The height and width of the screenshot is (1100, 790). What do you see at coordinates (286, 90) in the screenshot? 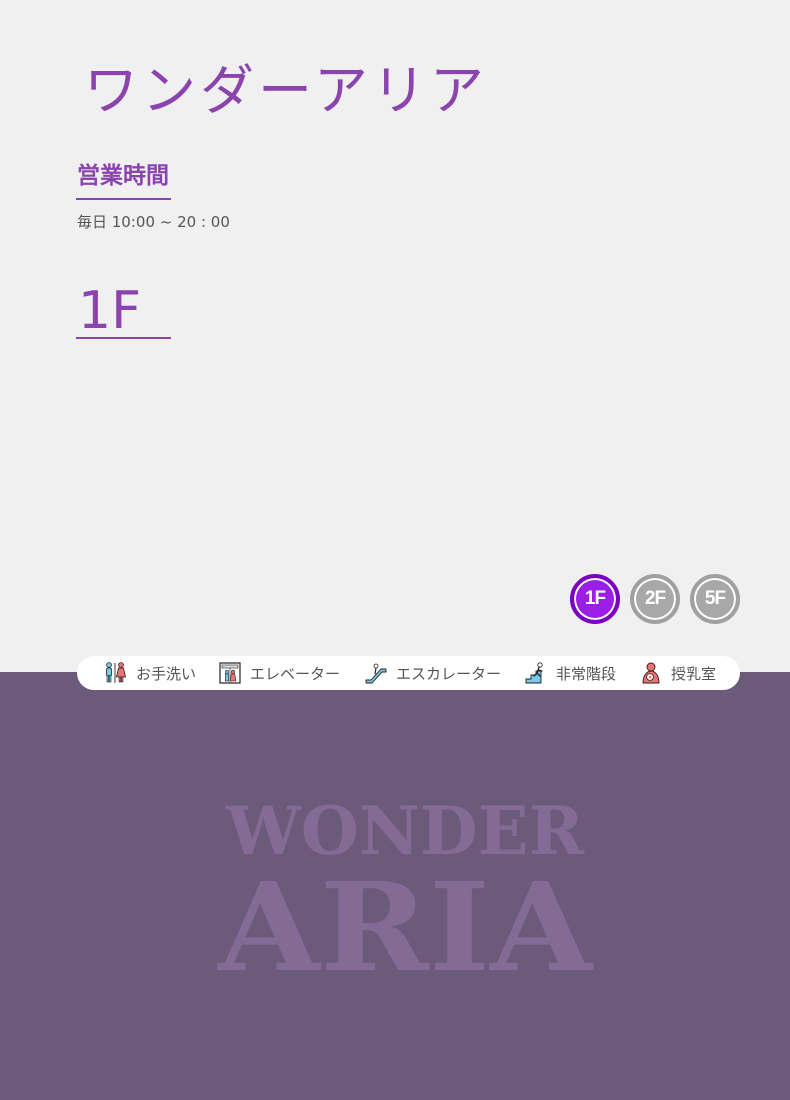
I see `app-title: ワンダーアリア` at bounding box center [286, 90].